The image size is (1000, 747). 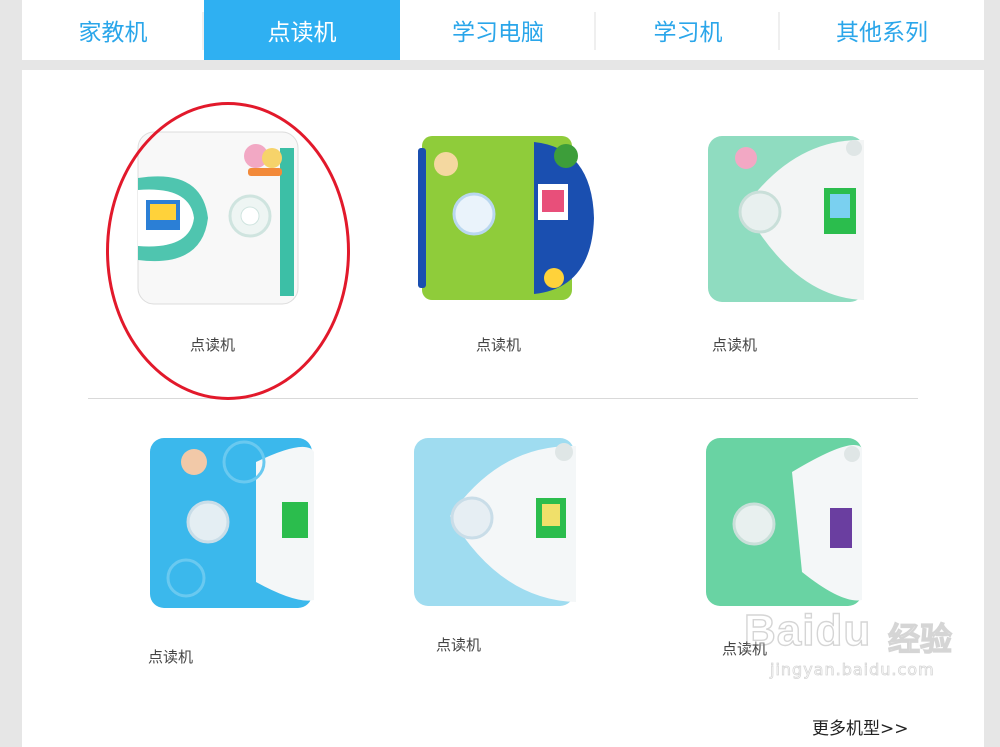 I want to click on tab-label: 家教机, so click(x=113, y=33).